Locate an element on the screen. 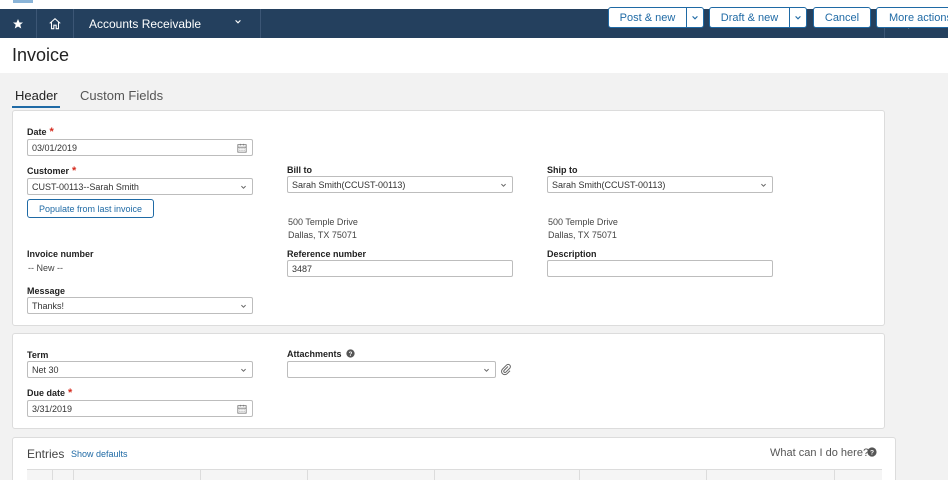 The height and width of the screenshot is (480, 948). customer-select: CUST-00113--Sarah Smith is located at coordinates (140, 186).